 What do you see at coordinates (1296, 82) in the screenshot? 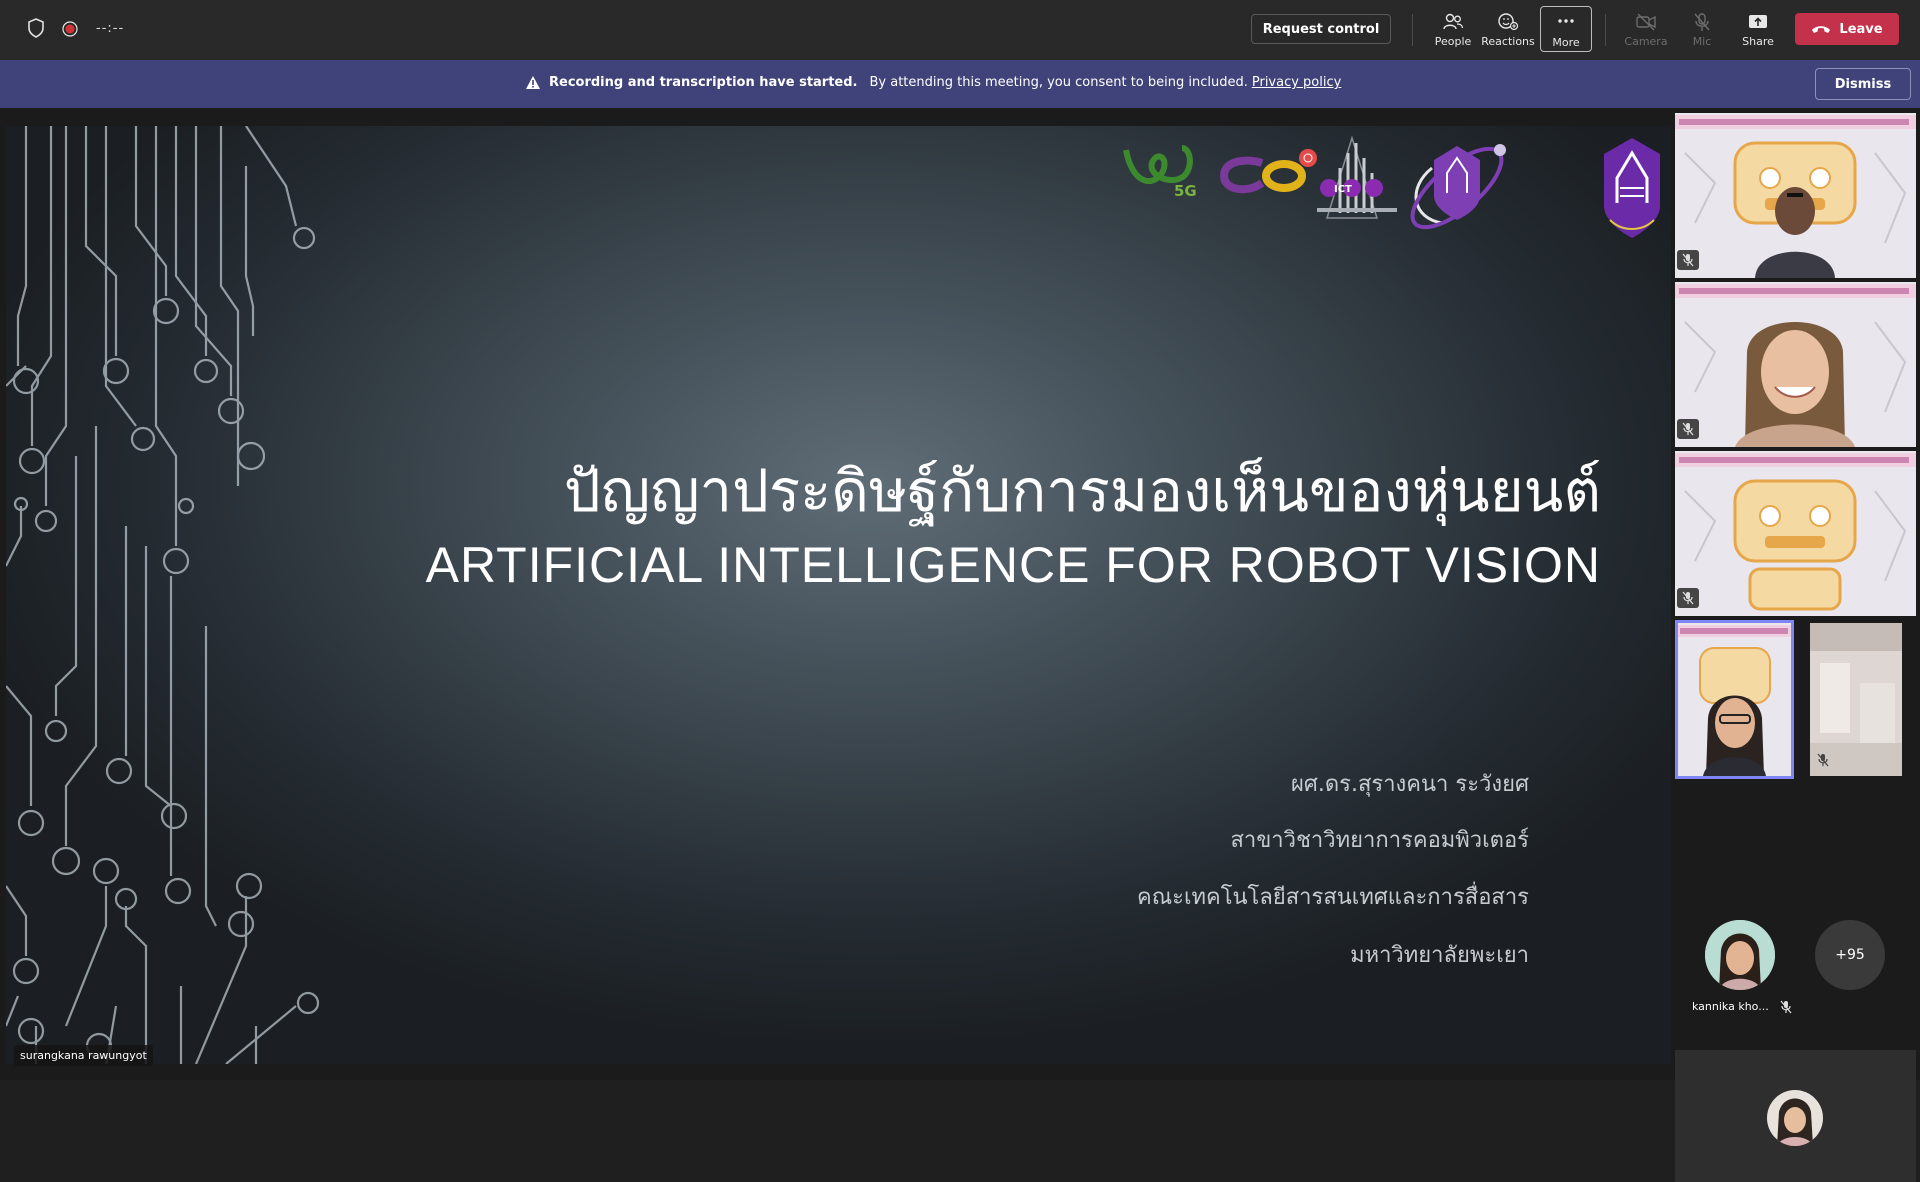
I see `privacy-policy-link: Privacy policy` at bounding box center [1296, 82].